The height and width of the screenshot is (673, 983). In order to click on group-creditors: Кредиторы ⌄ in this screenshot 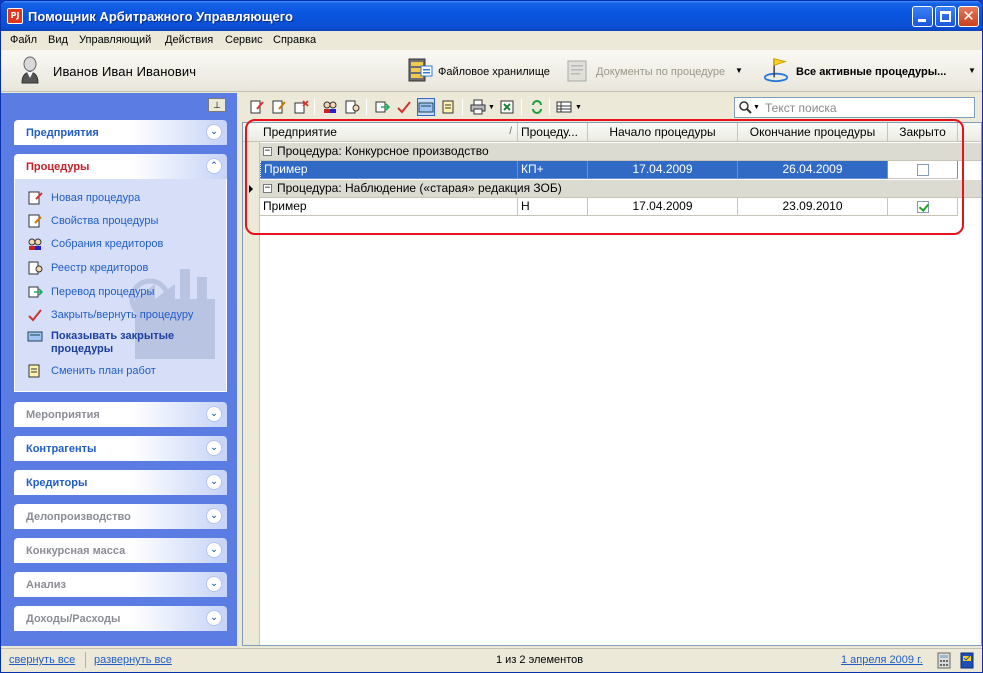, I will do `click(120, 482)`.